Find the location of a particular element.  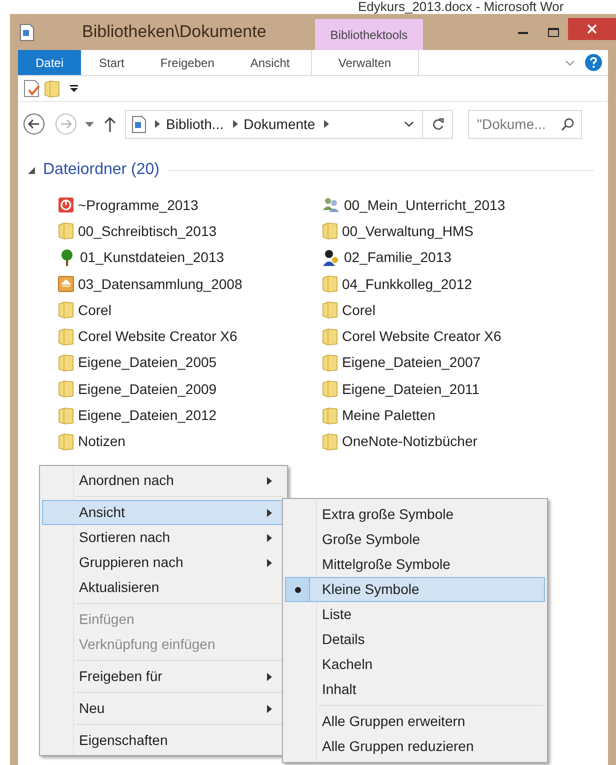

folder-item: Eigene_Dateien_2009 is located at coordinates (190, 389).